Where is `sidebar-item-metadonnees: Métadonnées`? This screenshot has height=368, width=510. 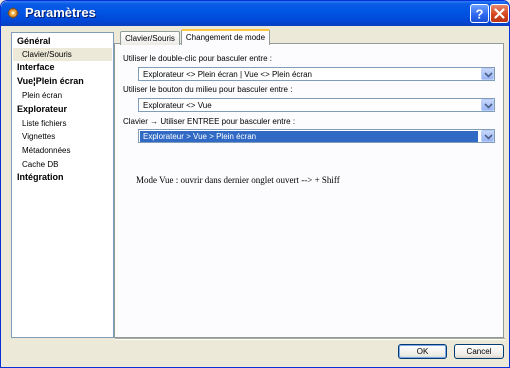
sidebar-item-metadonnees: Métadonnées is located at coordinates (62, 150).